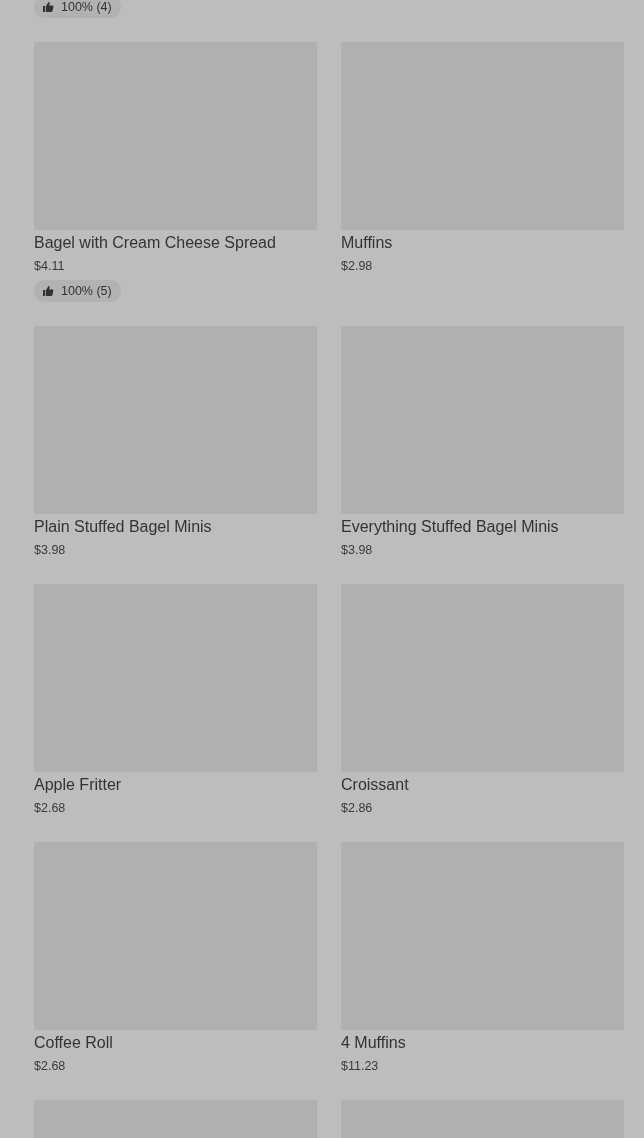 The image size is (644, 1138). What do you see at coordinates (49, 266) in the screenshot?
I see `product-price: $4.11` at bounding box center [49, 266].